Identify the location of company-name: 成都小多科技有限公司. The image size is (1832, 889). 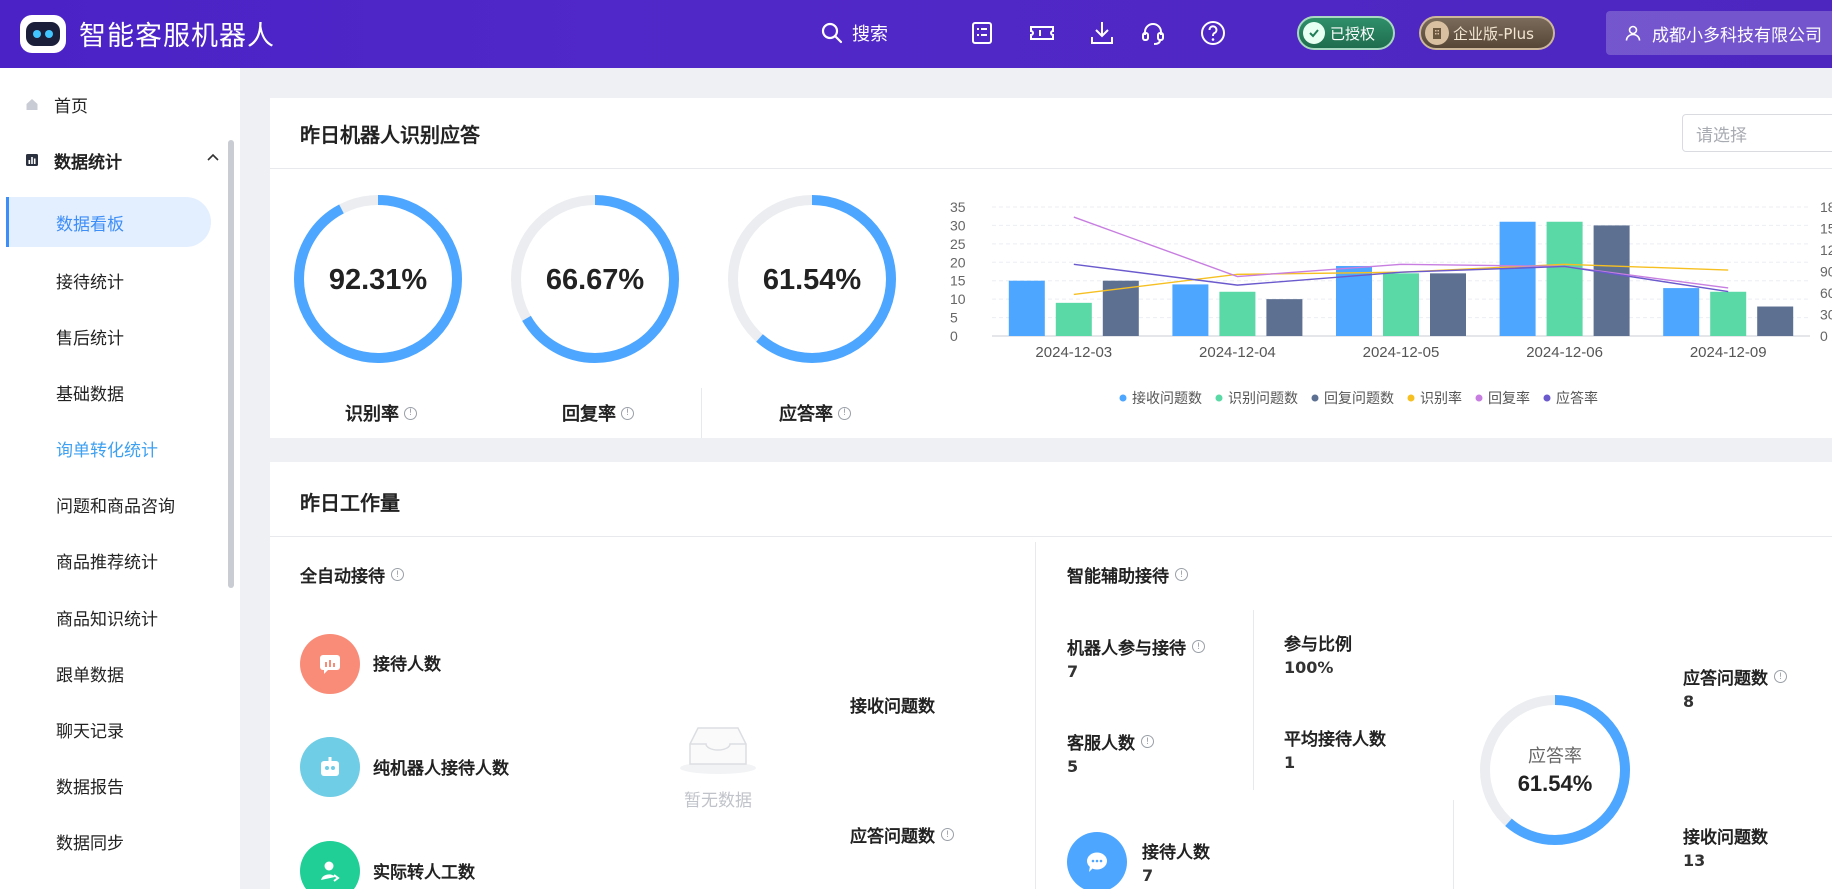
(1737, 35).